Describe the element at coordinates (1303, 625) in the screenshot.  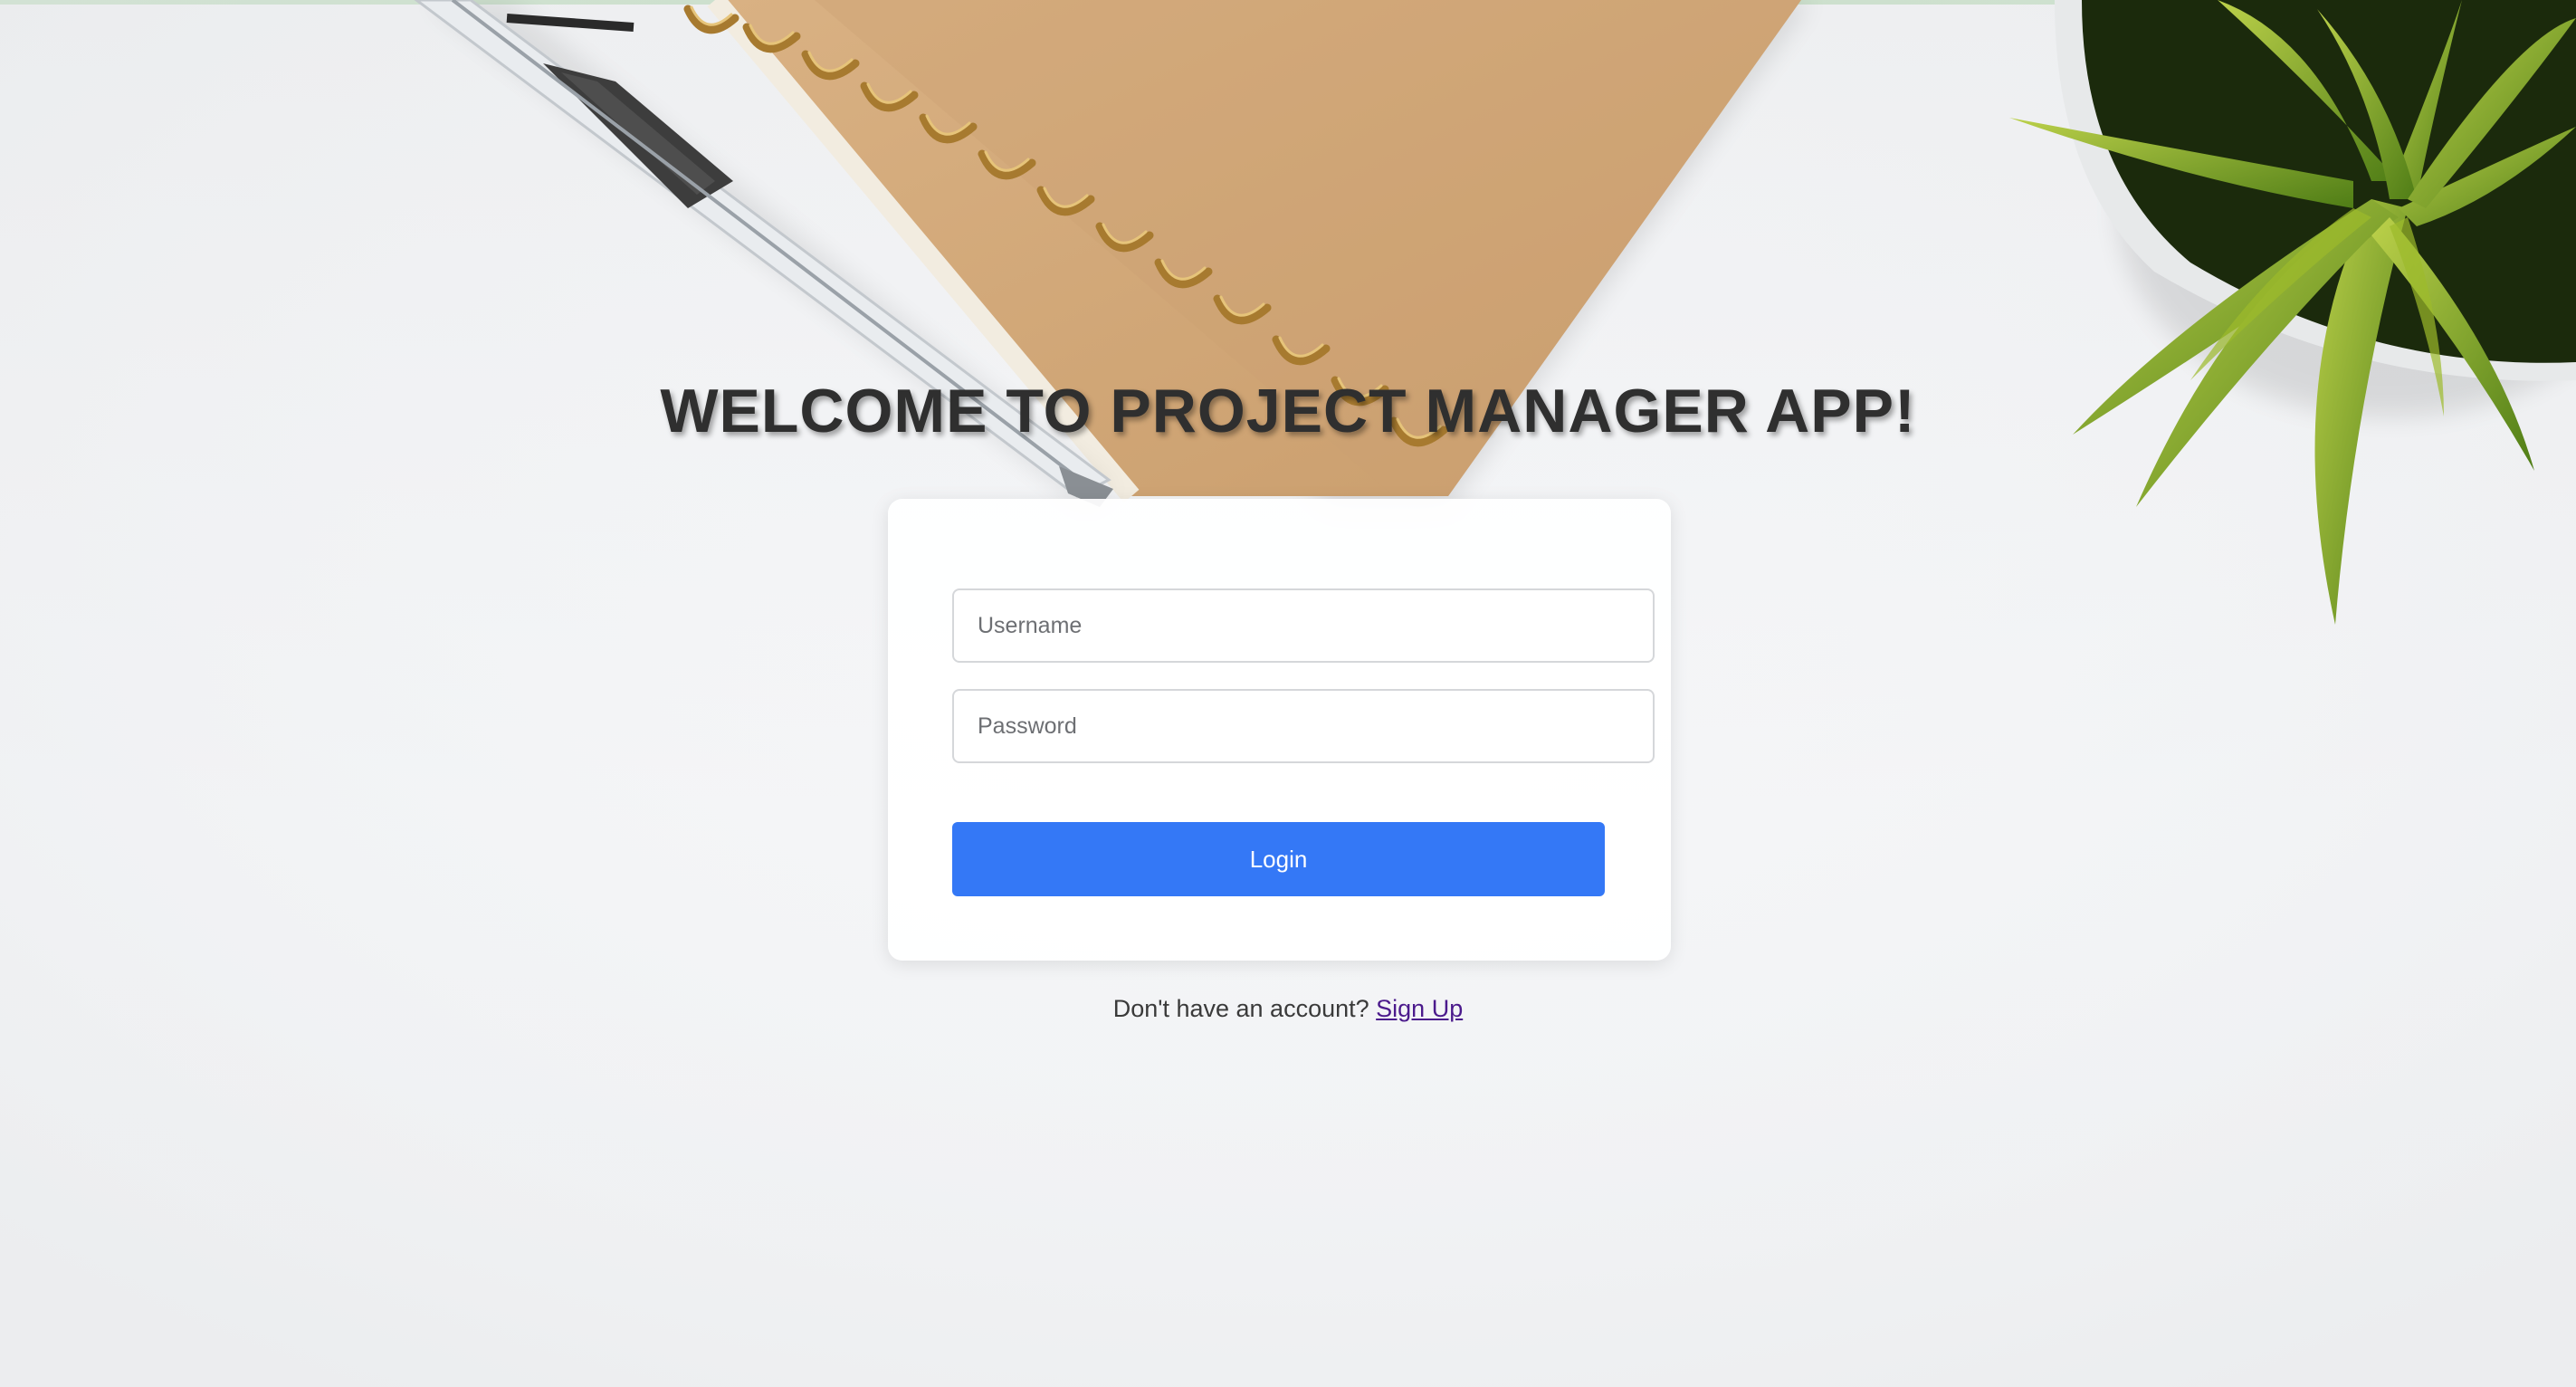
I see `username-input` at that location.